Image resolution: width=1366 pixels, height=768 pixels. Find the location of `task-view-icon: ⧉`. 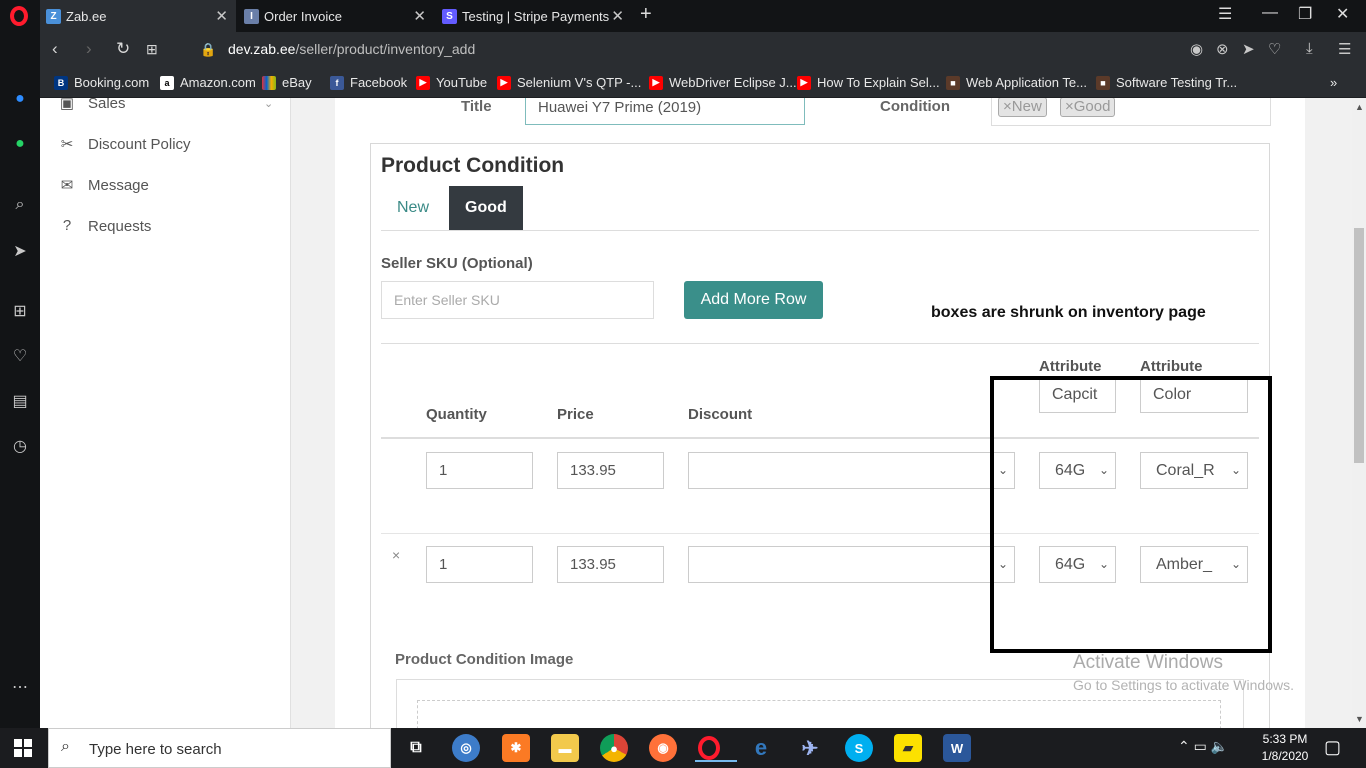

task-view-icon: ⧉ is located at coordinates (416, 748).